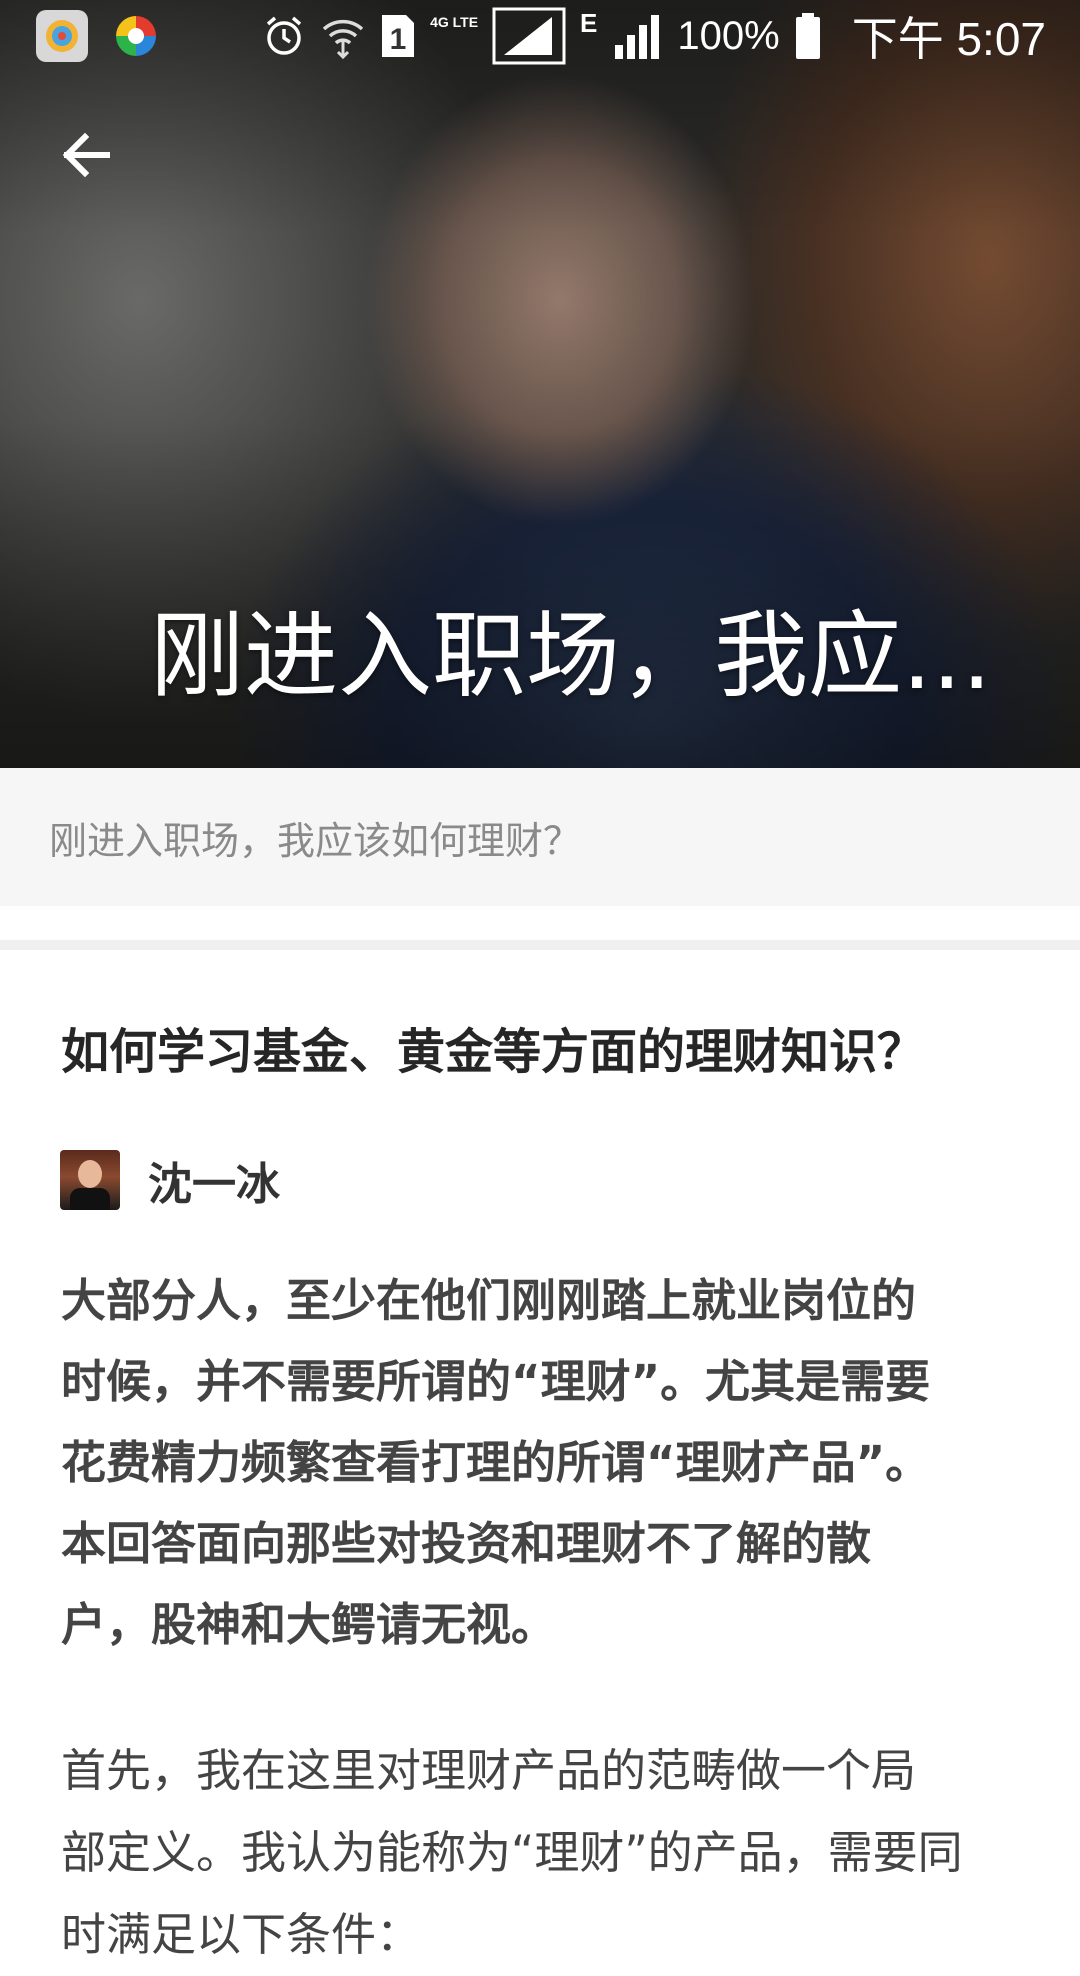  What do you see at coordinates (536, 1624) in the screenshot?
I see `answer-line: 户，股神和大鳄请无视。` at bounding box center [536, 1624].